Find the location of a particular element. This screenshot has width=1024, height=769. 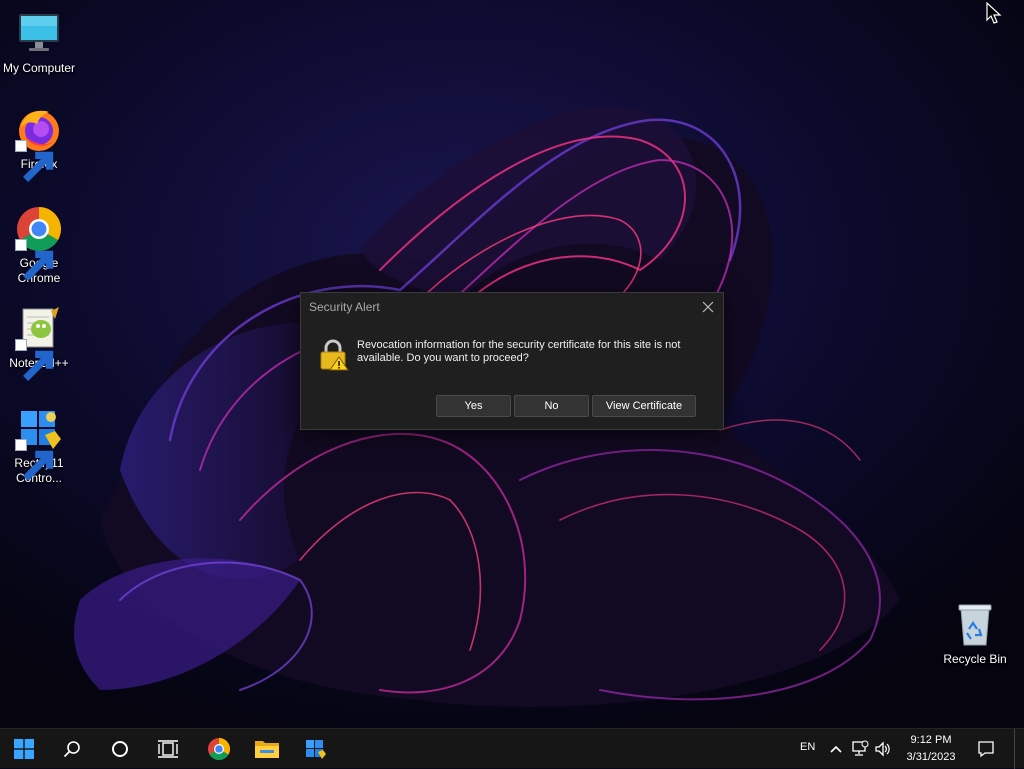

monitor-icon is located at coordinates (39, 34).